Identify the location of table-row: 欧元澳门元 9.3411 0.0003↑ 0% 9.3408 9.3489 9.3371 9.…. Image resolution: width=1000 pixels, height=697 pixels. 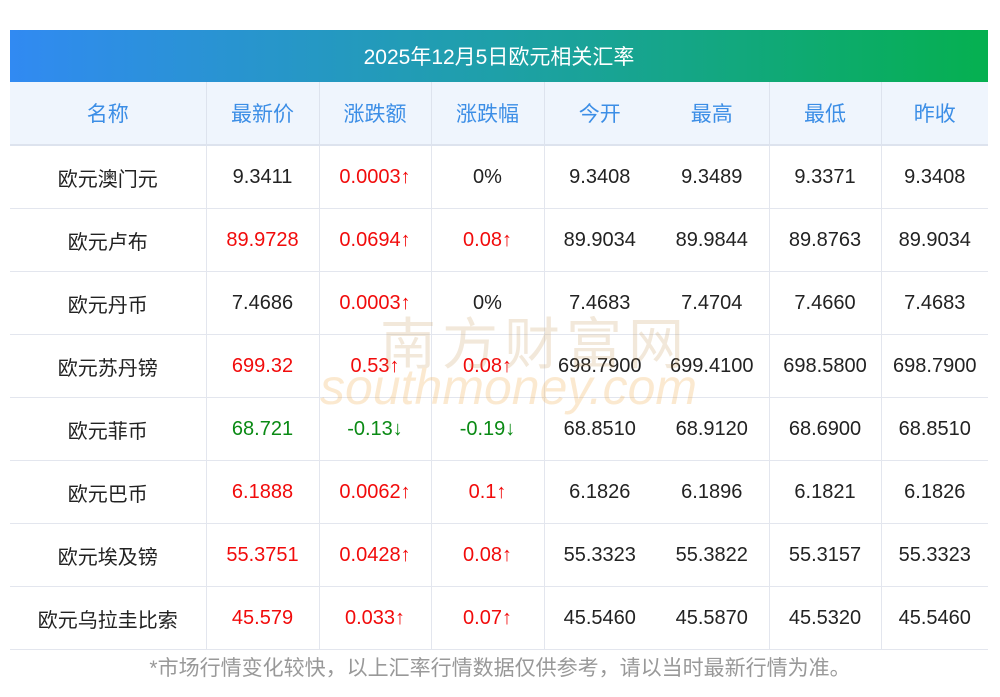
(499, 177).